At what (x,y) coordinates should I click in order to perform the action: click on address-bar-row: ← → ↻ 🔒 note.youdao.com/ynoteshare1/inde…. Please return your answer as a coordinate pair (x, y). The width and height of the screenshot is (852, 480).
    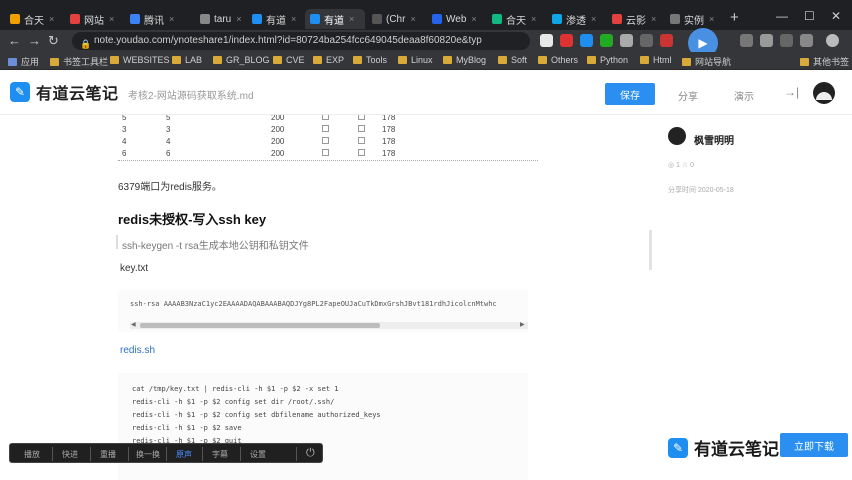
    Looking at the image, I should click on (426, 41).